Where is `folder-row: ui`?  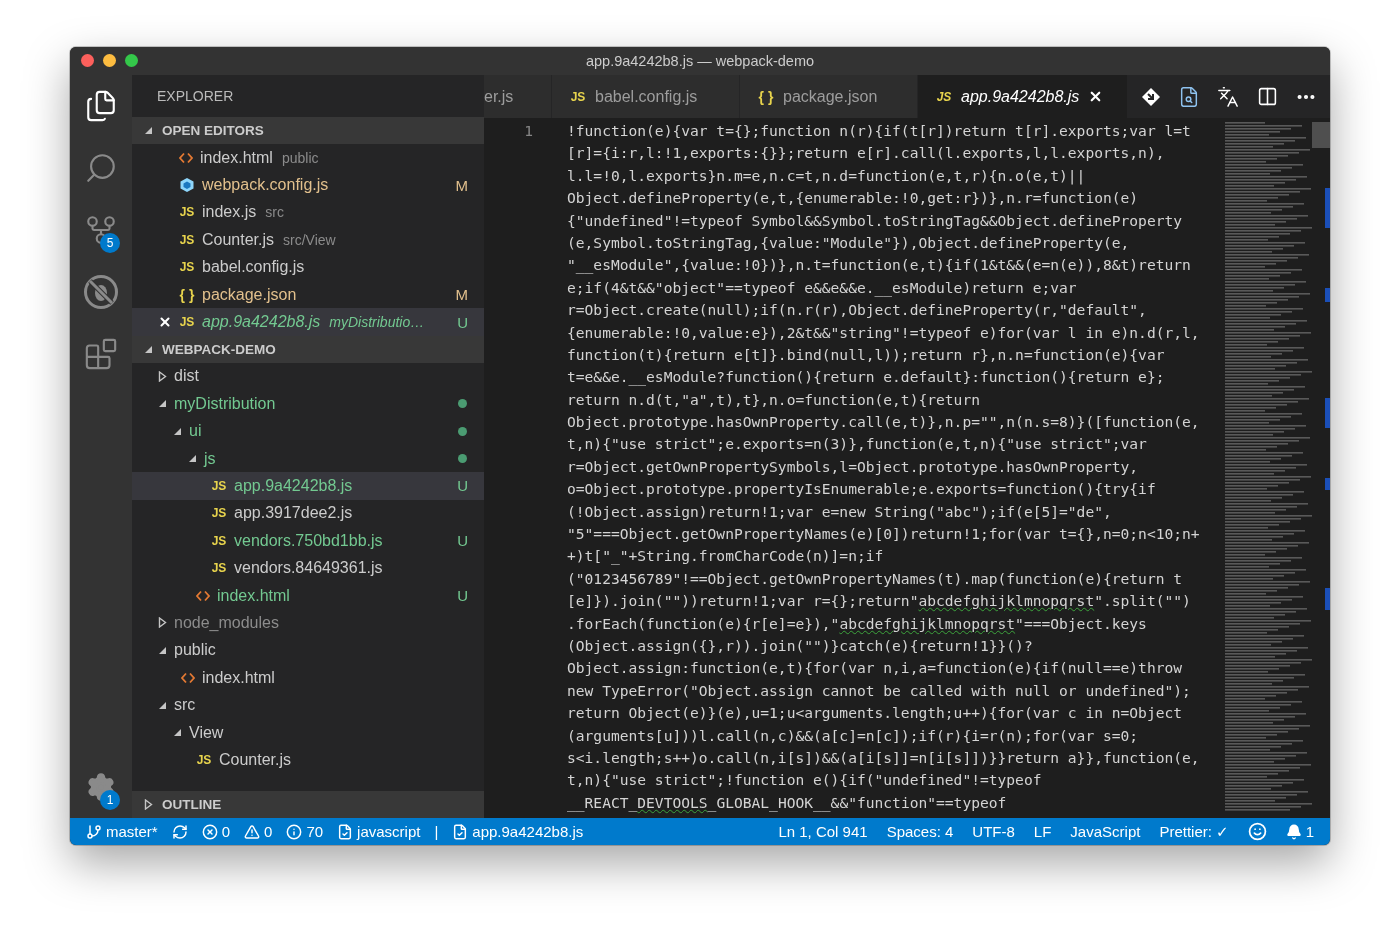
folder-row: ui is located at coordinates (308, 431).